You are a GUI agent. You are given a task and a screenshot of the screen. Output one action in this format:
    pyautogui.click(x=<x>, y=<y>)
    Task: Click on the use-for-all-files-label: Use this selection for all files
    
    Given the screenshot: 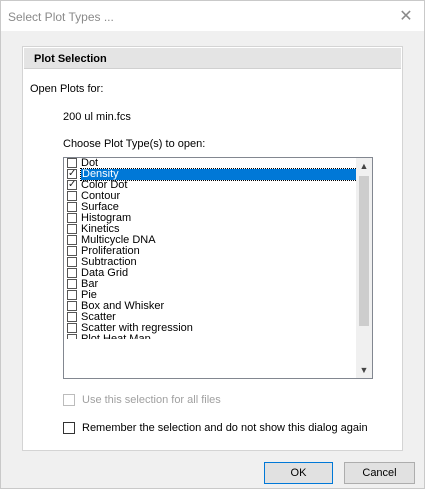 What is the action you would take?
    pyautogui.click(x=151, y=400)
    